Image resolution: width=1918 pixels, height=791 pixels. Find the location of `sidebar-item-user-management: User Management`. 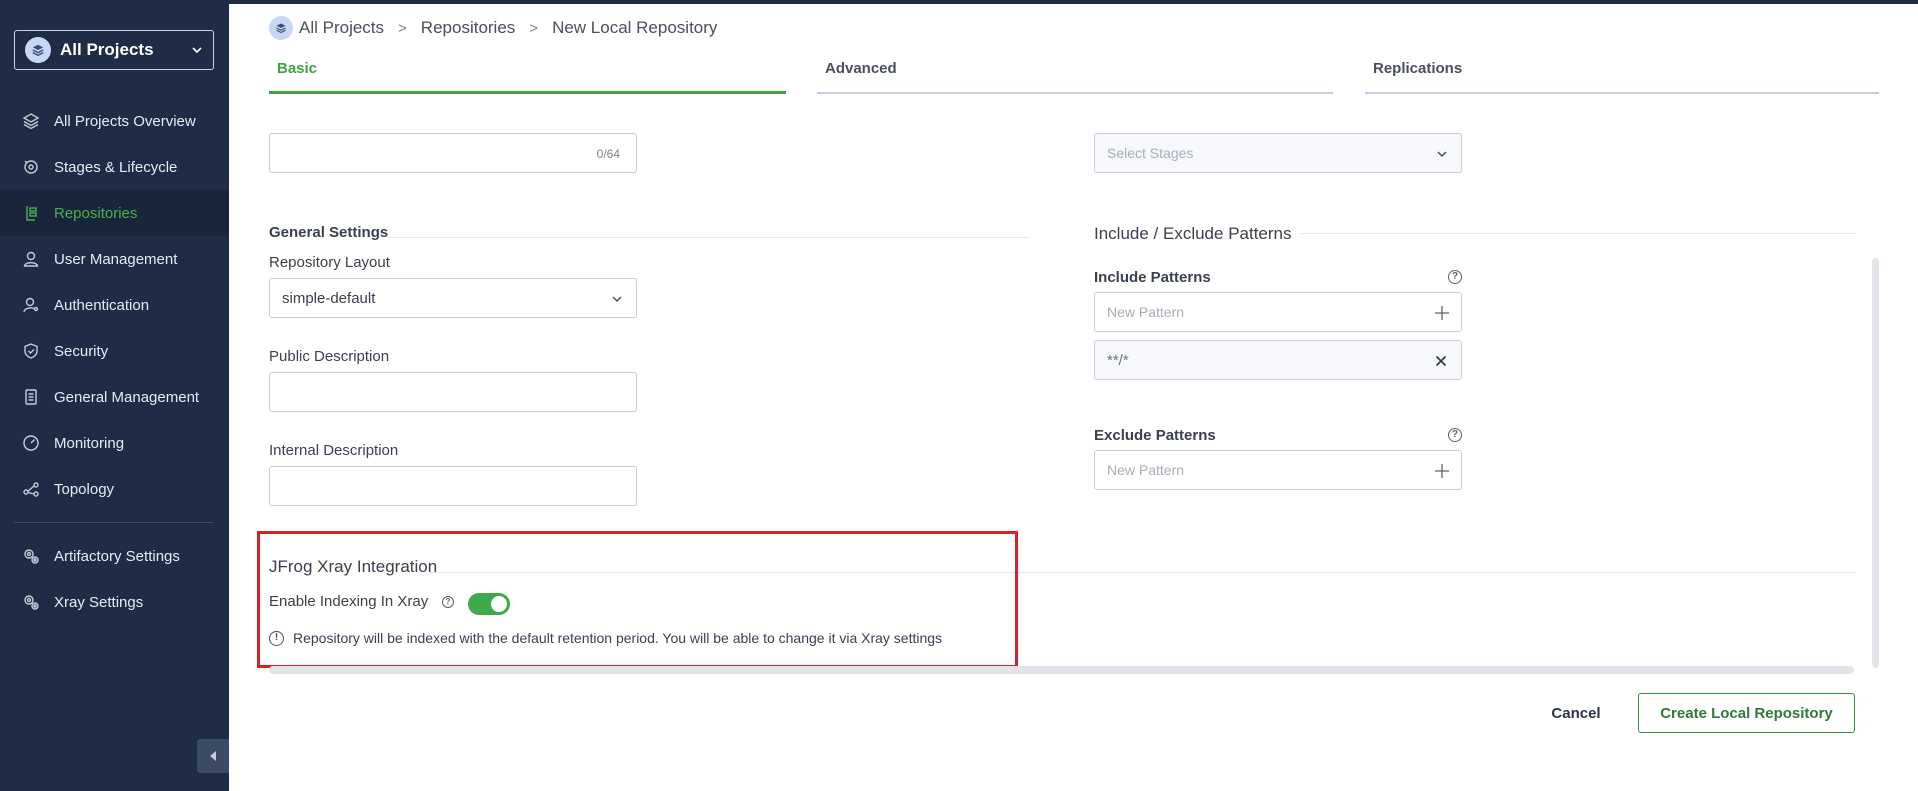

sidebar-item-user-management: User Management is located at coordinates (114, 259).